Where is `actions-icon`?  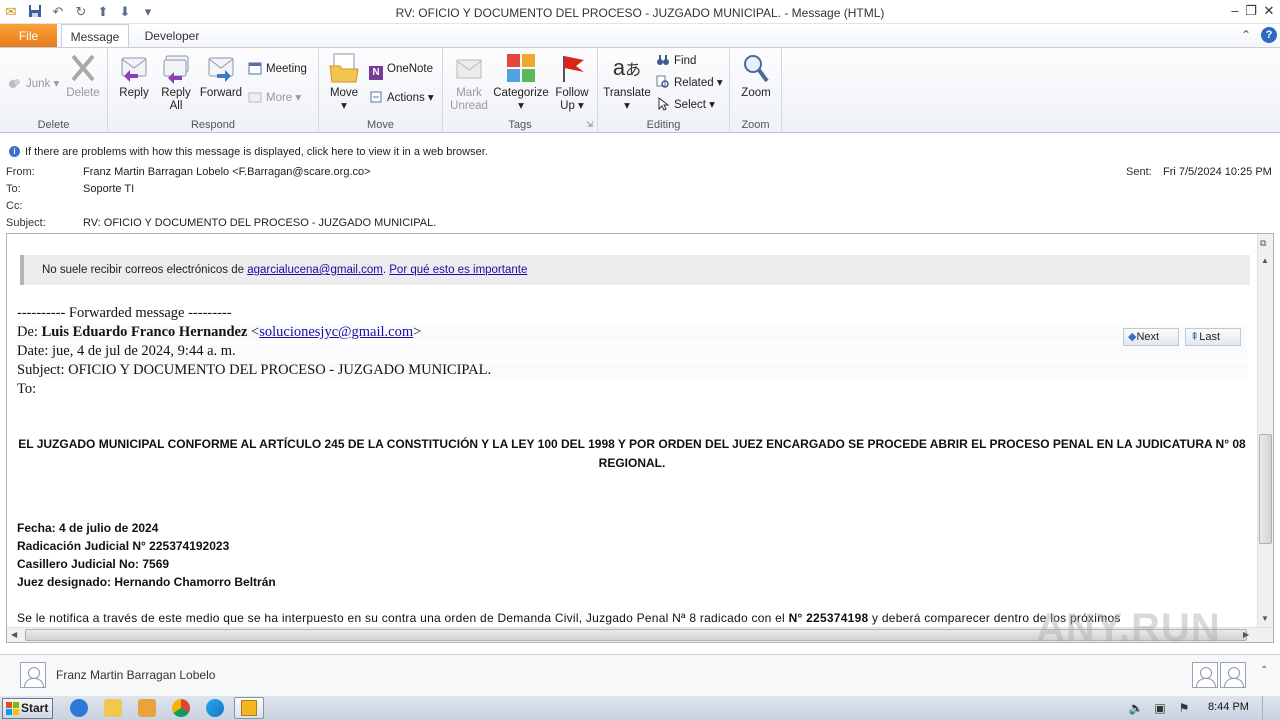
actions-icon is located at coordinates (376, 97).